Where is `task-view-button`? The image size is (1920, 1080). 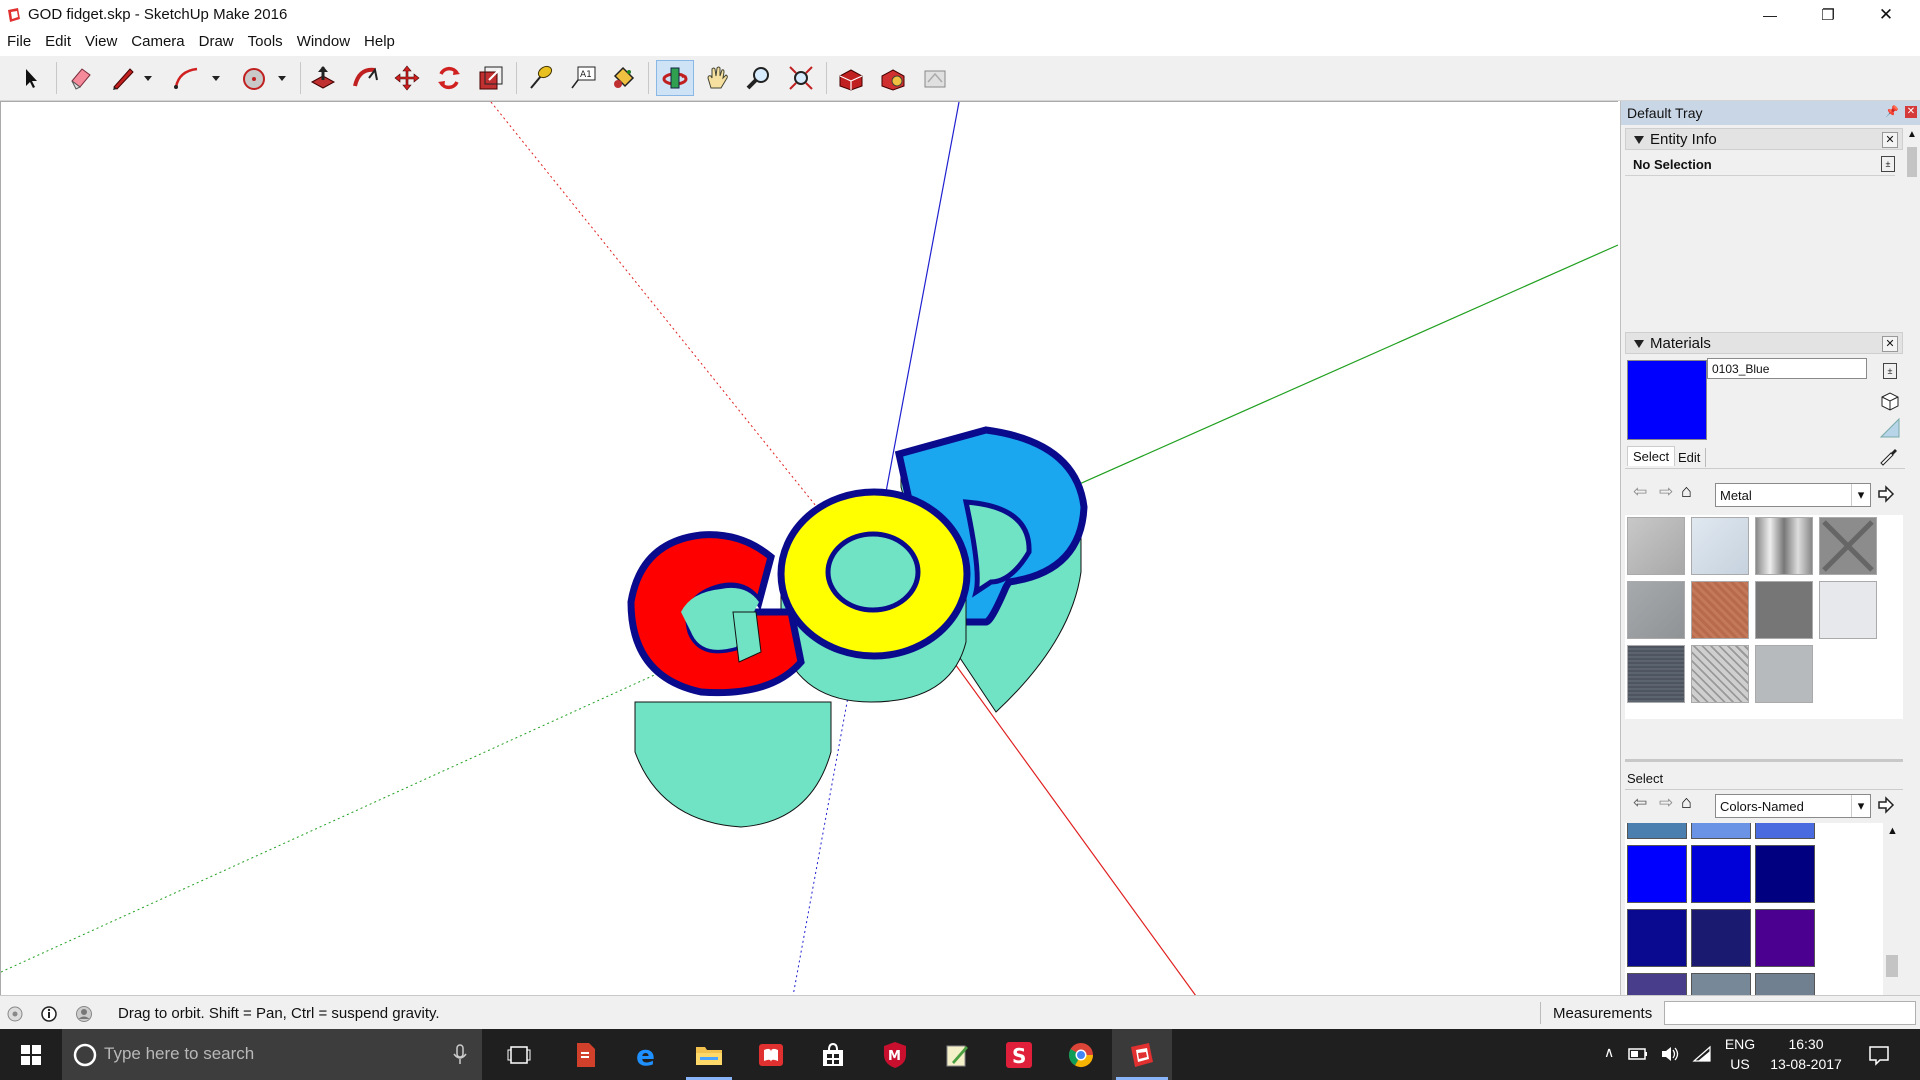 task-view-button is located at coordinates (519, 1054).